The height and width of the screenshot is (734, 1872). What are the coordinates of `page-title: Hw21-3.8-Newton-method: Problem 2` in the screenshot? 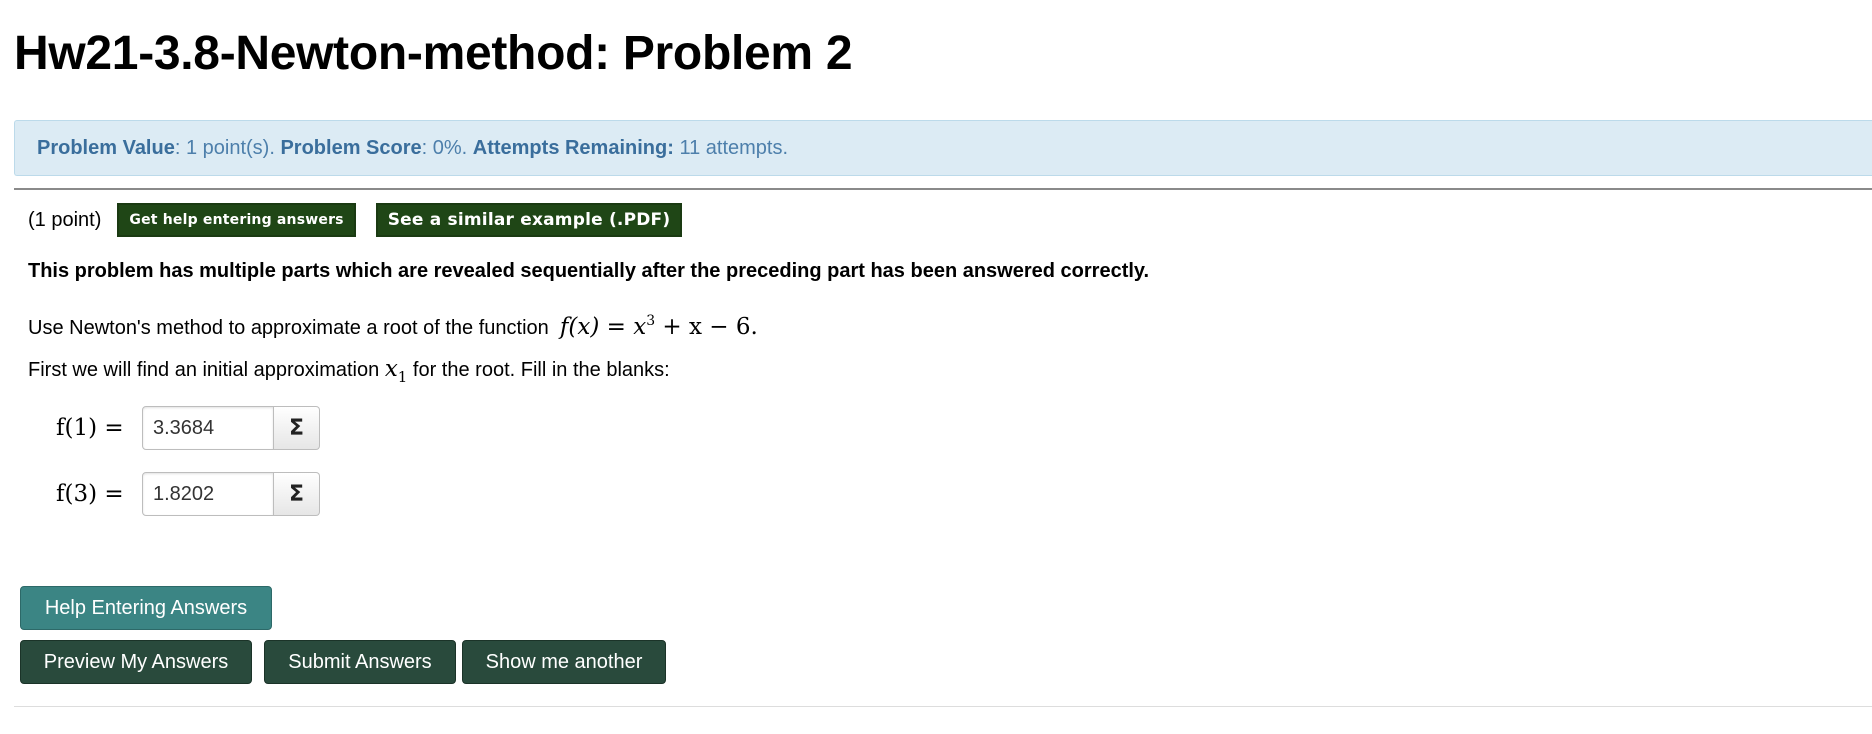 It's located at (433, 53).